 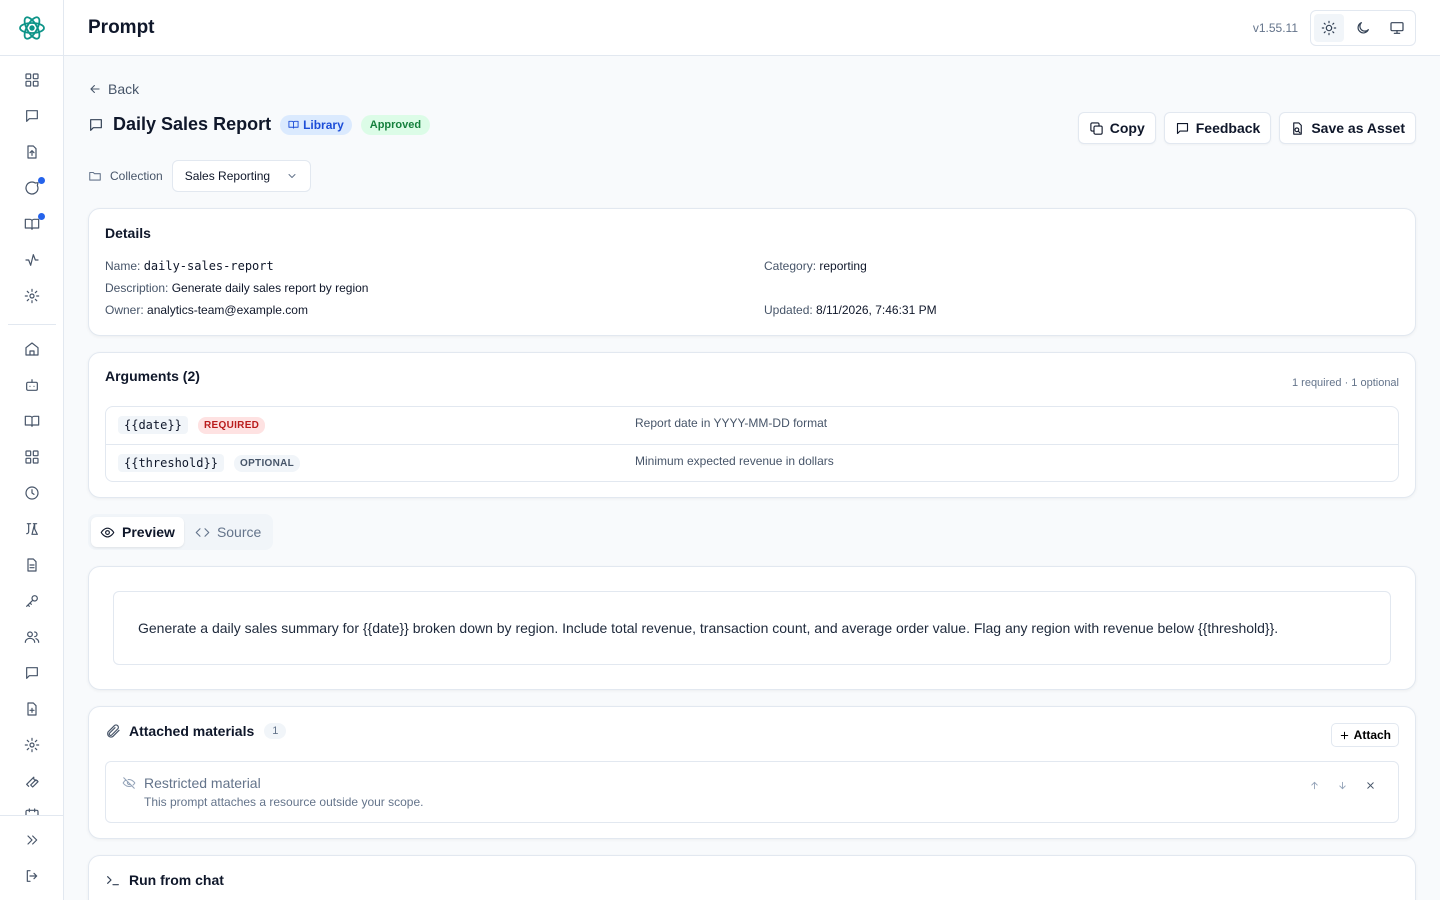 I want to click on run-from-chat-card: Run from chat, so click(x=752, y=877).